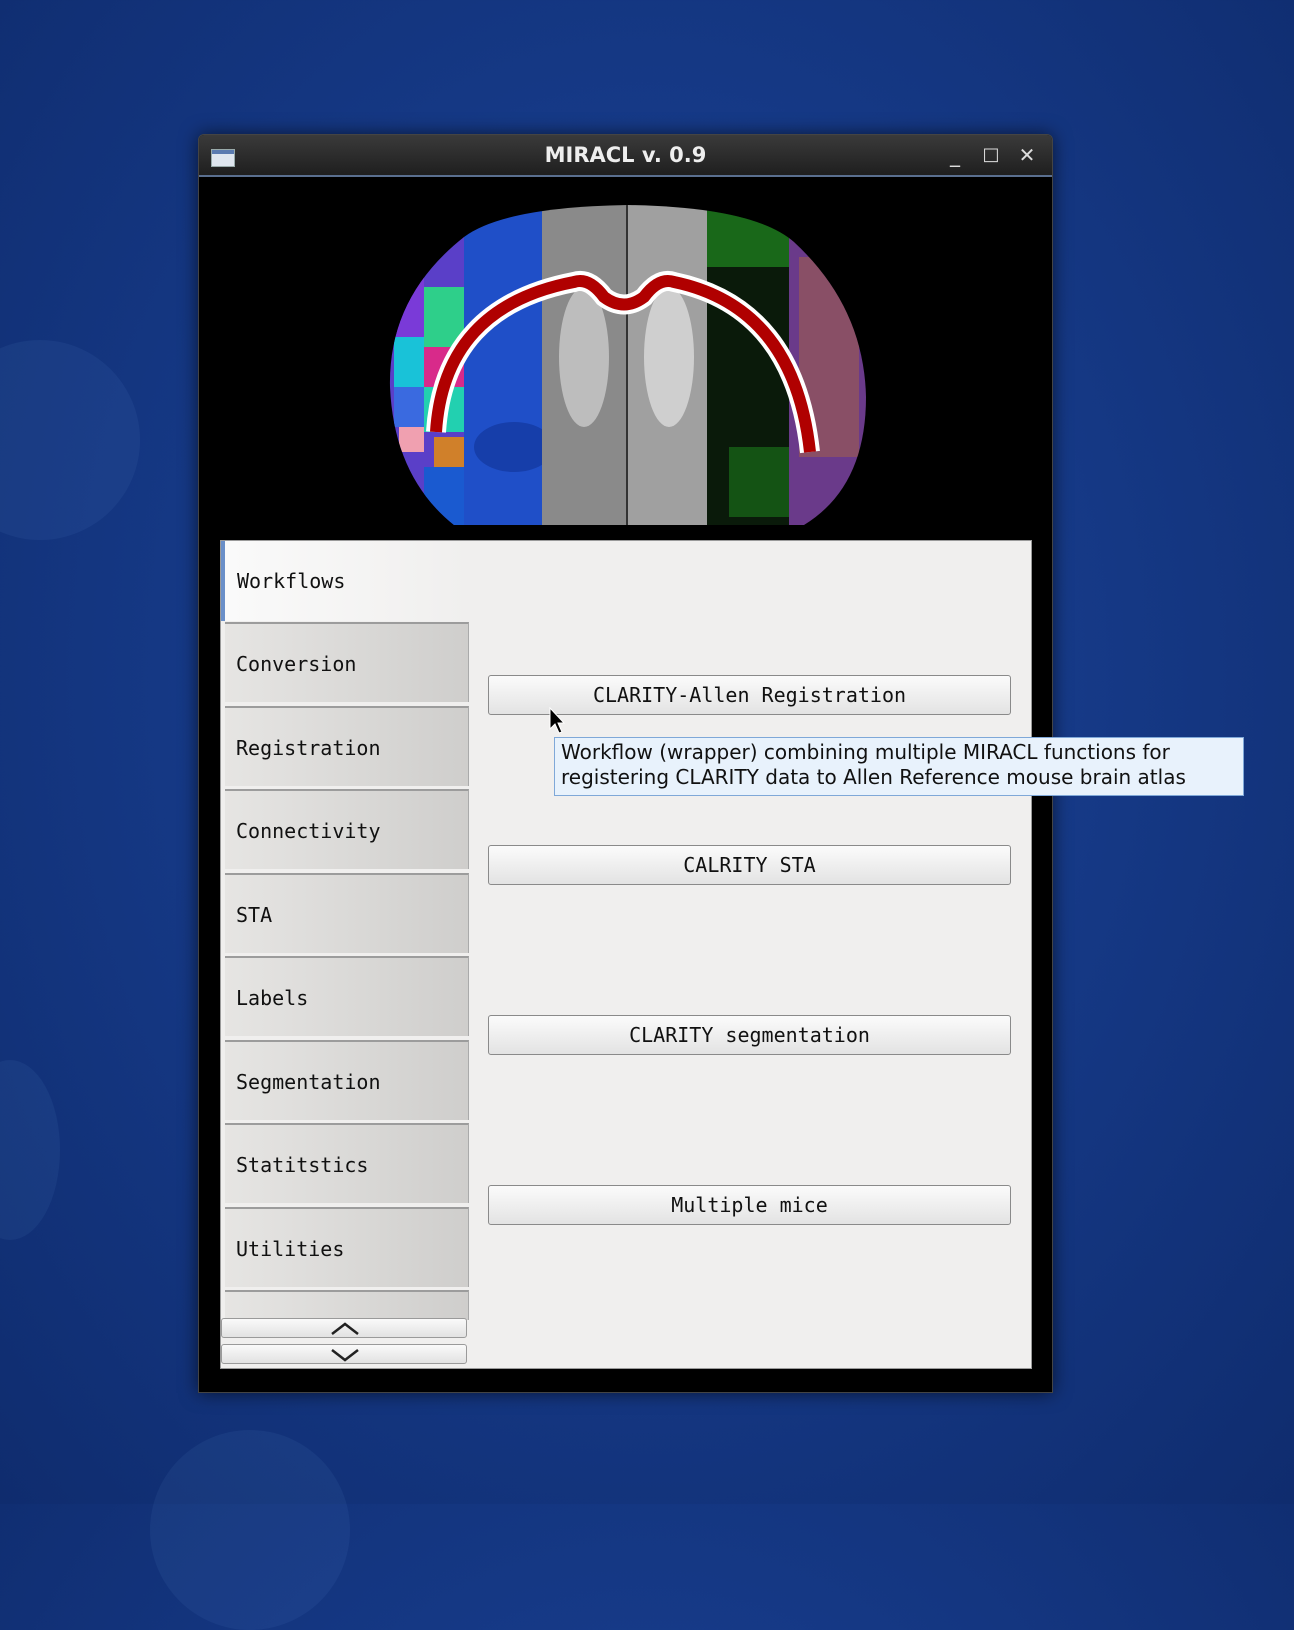 The image size is (1294, 1630). What do you see at coordinates (347, 662) in the screenshot?
I see `tab-conversion: Conversion` at bounding box center [347, 662].